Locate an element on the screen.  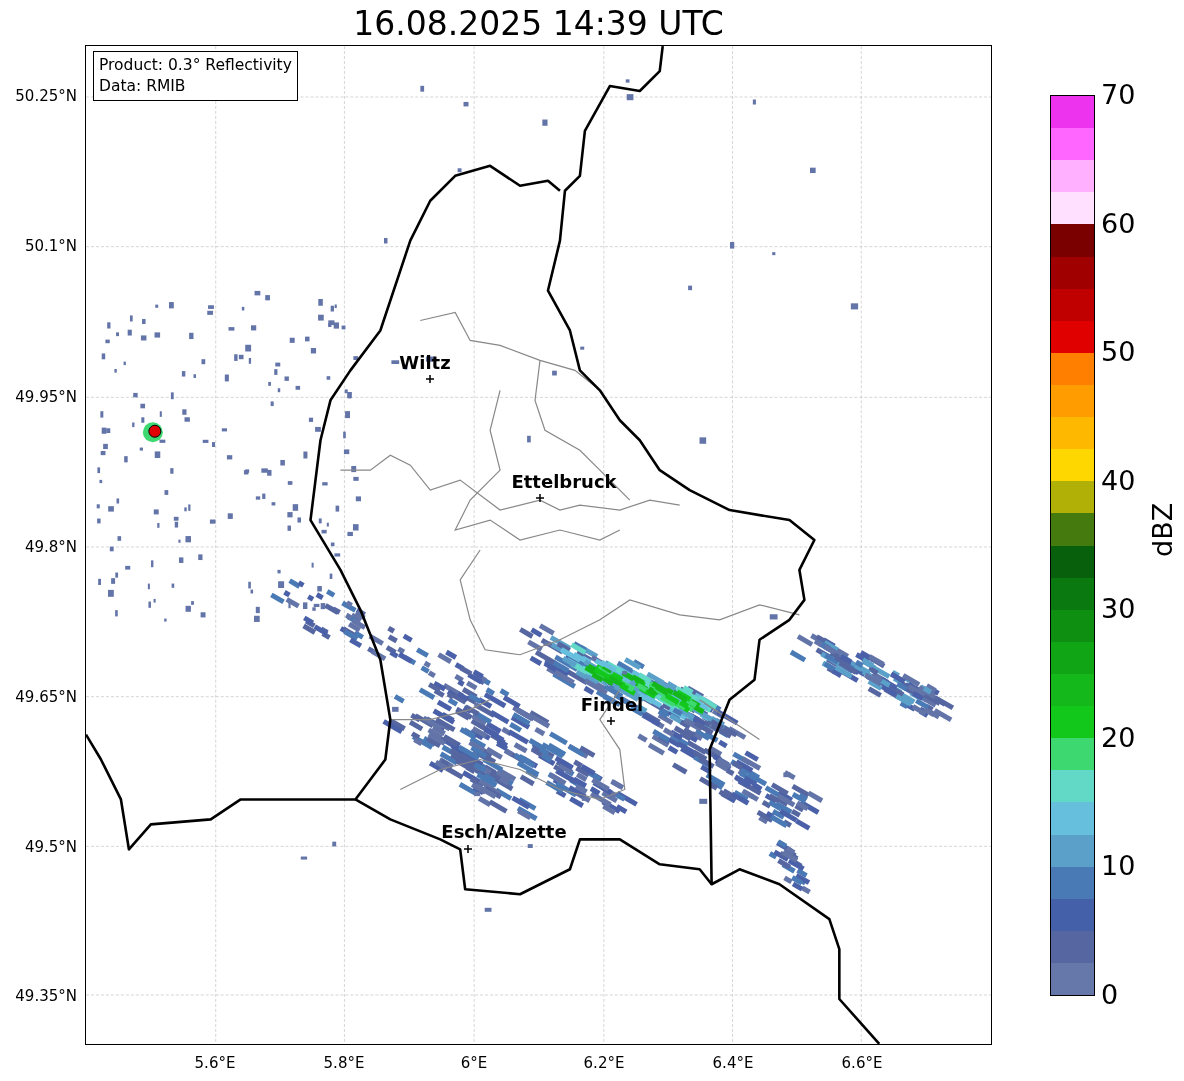
latitude-label: 49.65°N is located at coordinates (46, 697).